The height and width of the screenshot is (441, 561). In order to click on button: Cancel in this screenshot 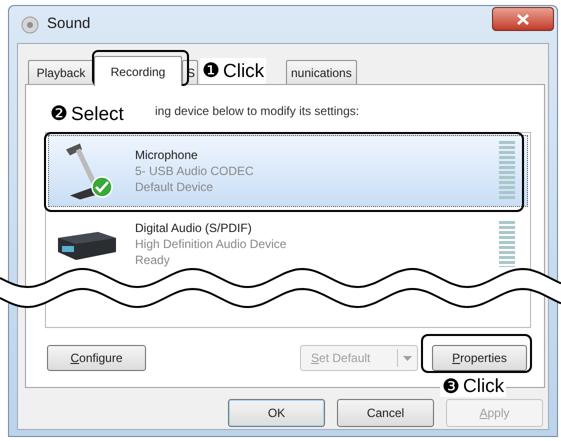, I will do `click(385, 413)`.